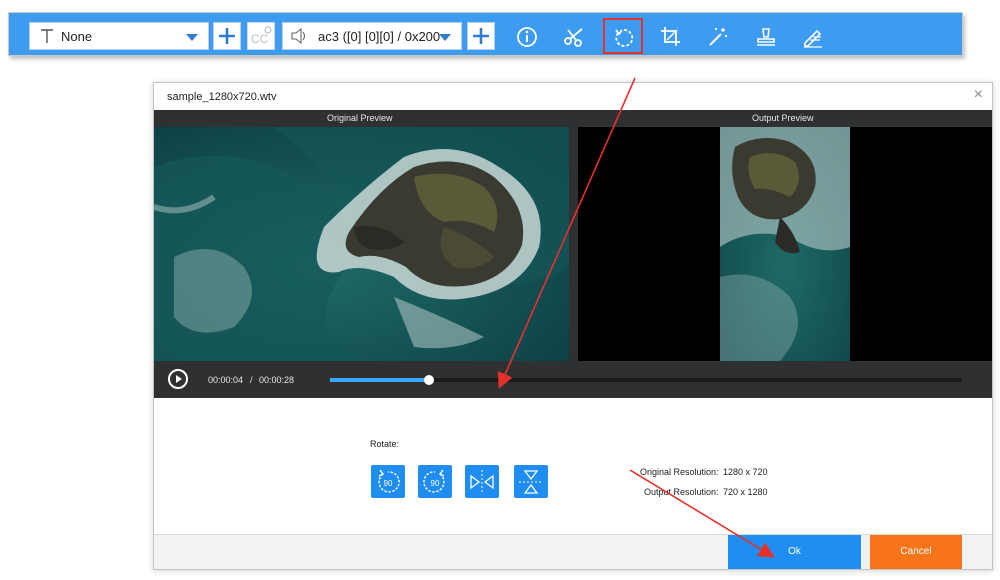 The width and height of the screenshot is (1000, 580). I want to click on edit-button, so click(813, 37).